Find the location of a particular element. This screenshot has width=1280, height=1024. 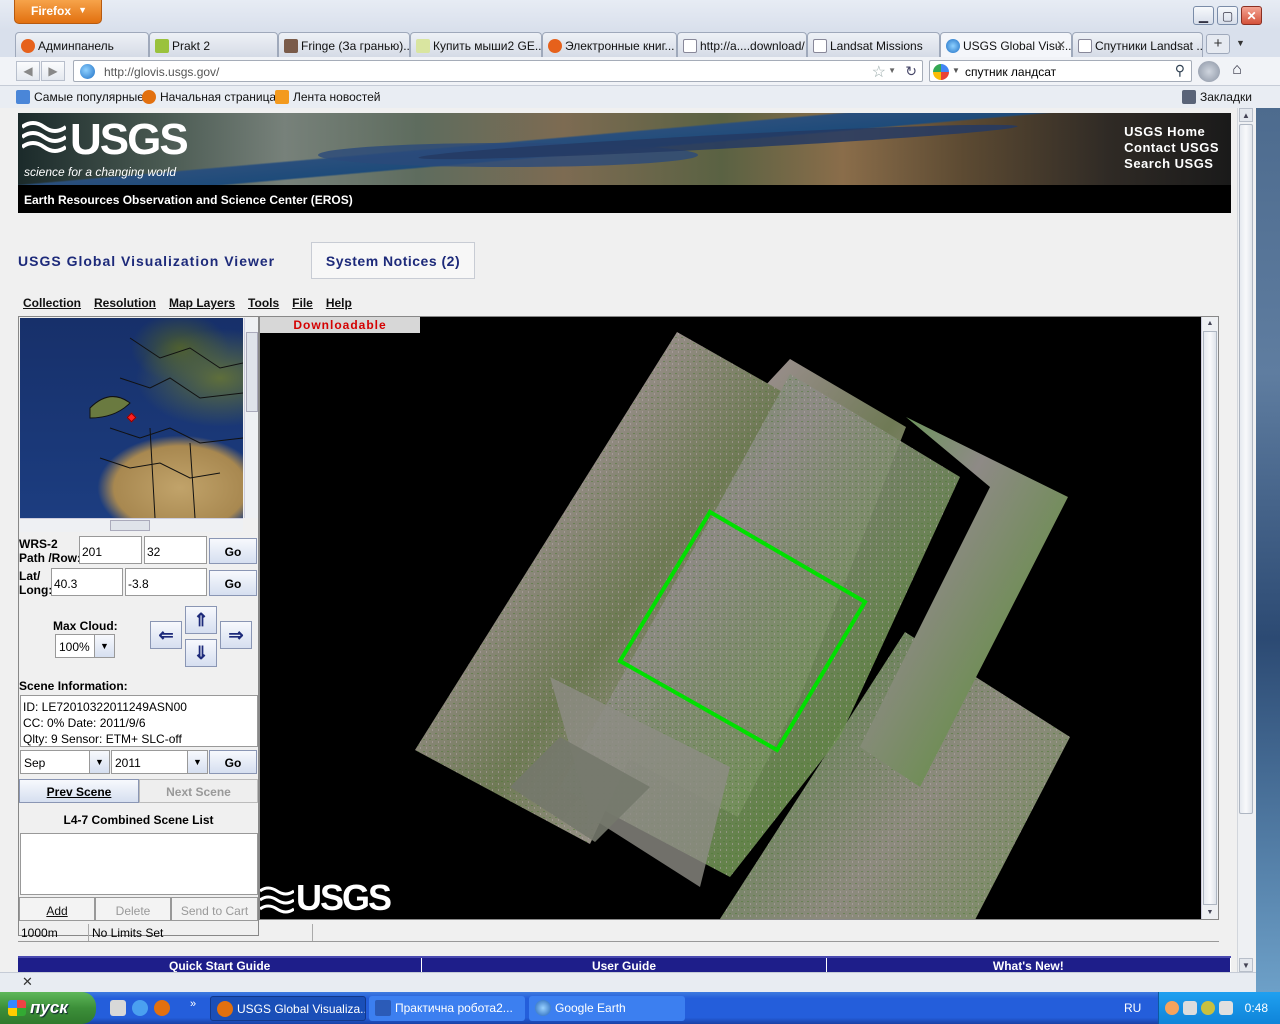

bookmark-most-visited: Самые популярные is located at coordinates (80, 97).